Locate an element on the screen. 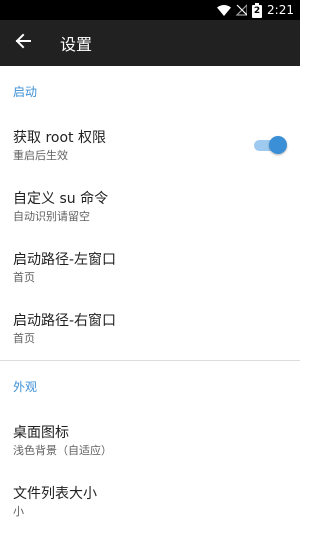 Image resolution: width=320 pixels, height=533 pixels. back-button is located at coordinates (23, 43).